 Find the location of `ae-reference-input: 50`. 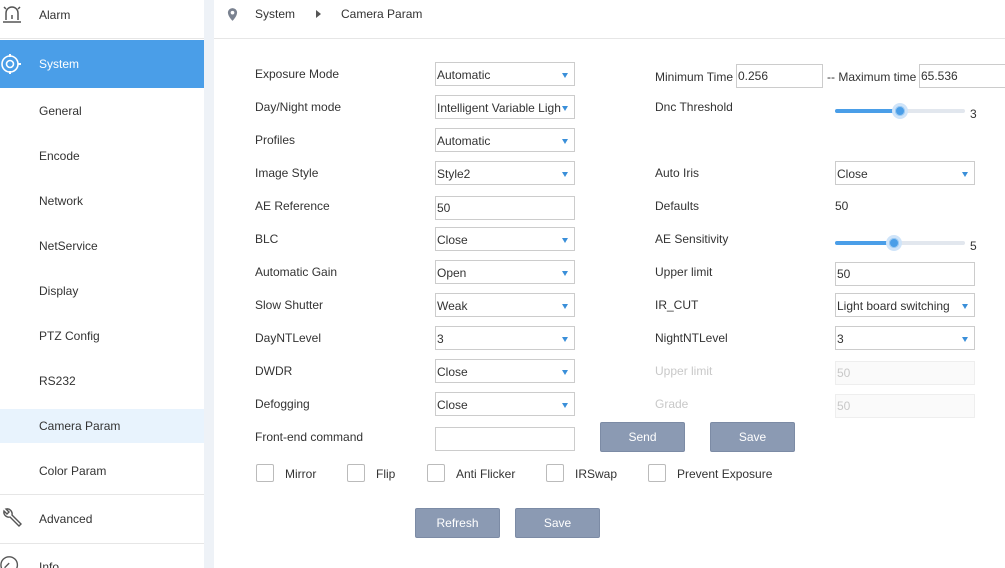

ae-reference-input: 50 is located at coordinates (505, 208).